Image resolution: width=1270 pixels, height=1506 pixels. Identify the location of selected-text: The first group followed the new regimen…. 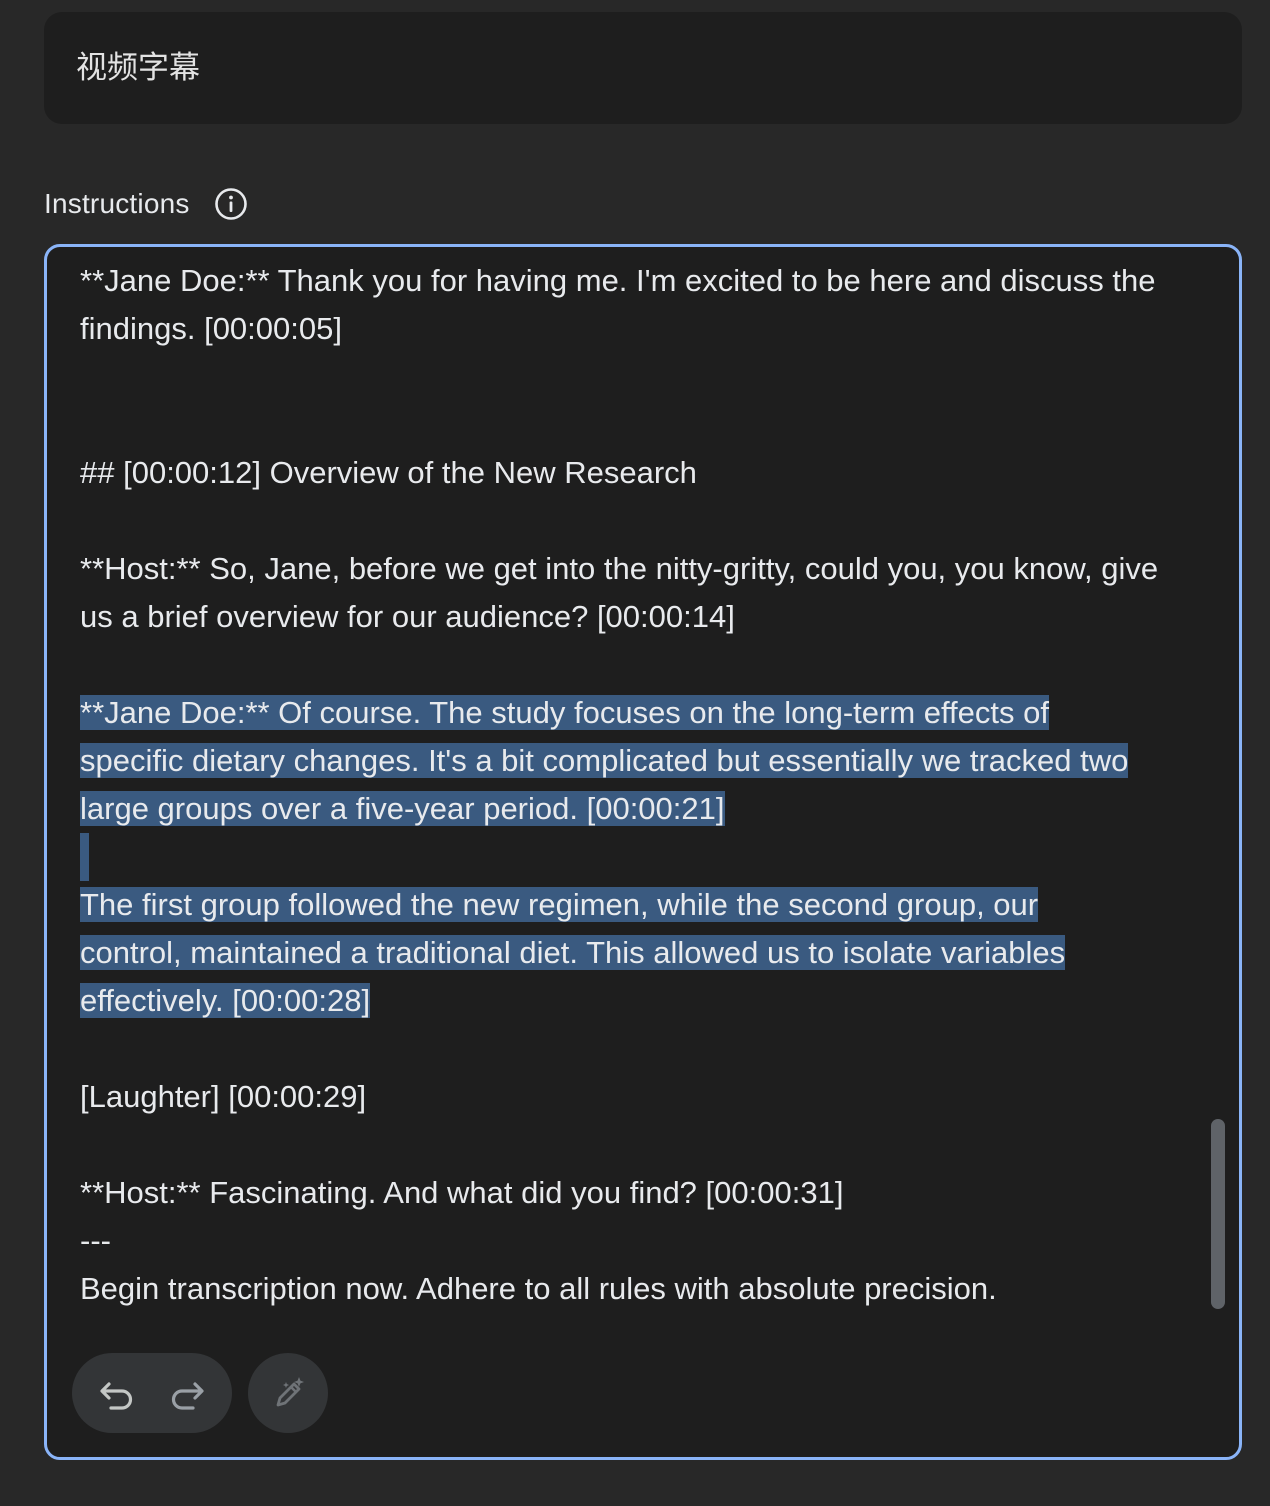
(573, 952).